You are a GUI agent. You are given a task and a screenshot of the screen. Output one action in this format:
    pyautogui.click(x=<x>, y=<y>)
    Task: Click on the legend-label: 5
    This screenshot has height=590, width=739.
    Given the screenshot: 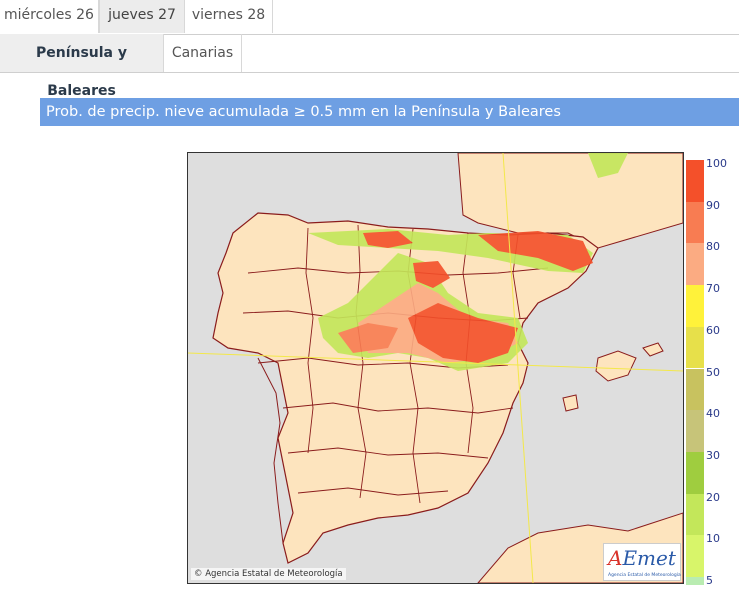 What is the action you would take?
    pyautogui.click(x=709, y=580)
    